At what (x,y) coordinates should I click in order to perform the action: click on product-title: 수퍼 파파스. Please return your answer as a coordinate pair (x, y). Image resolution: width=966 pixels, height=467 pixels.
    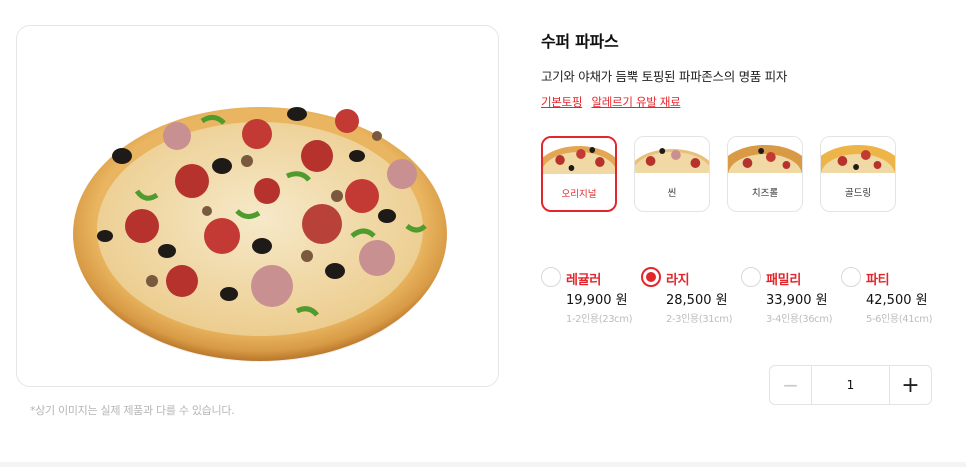
    Looking at the image, I should click on (580, 41).